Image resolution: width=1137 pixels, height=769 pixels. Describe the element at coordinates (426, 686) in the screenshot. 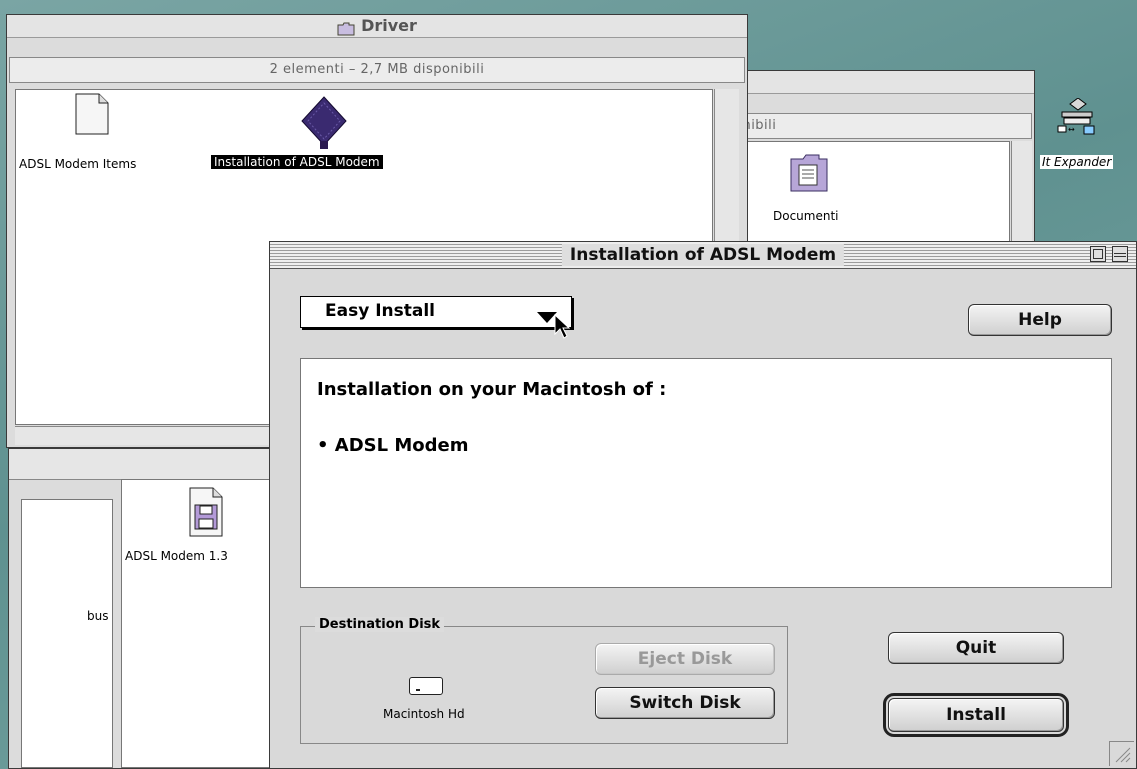

I see `hard-disk-icon` at that location.